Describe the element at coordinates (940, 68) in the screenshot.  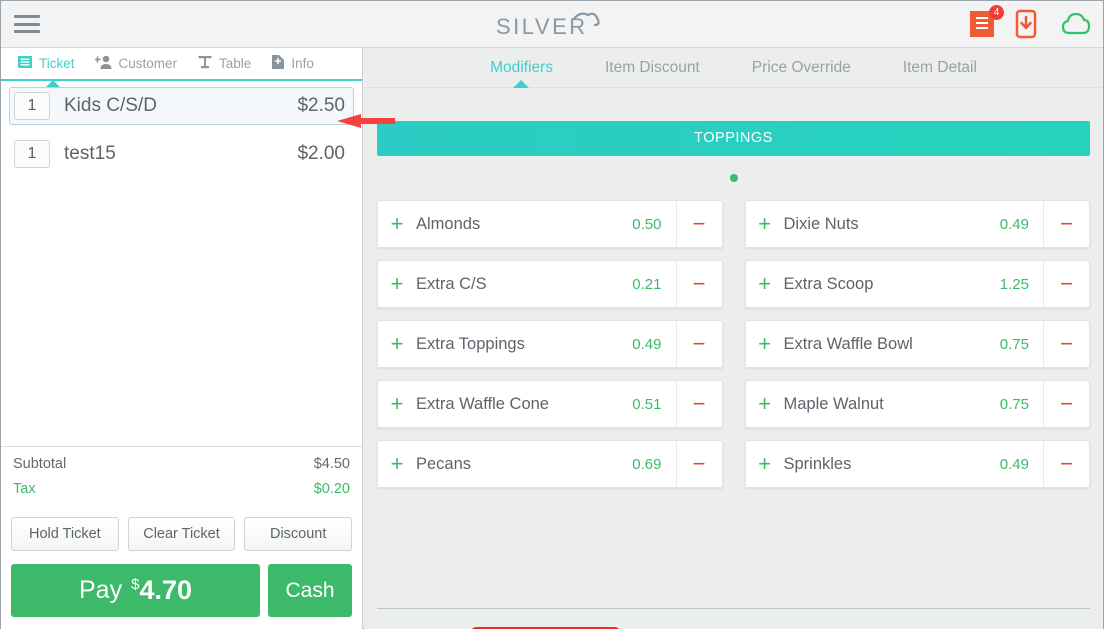
I see `tab-item-detail: Item Detail` at that location.